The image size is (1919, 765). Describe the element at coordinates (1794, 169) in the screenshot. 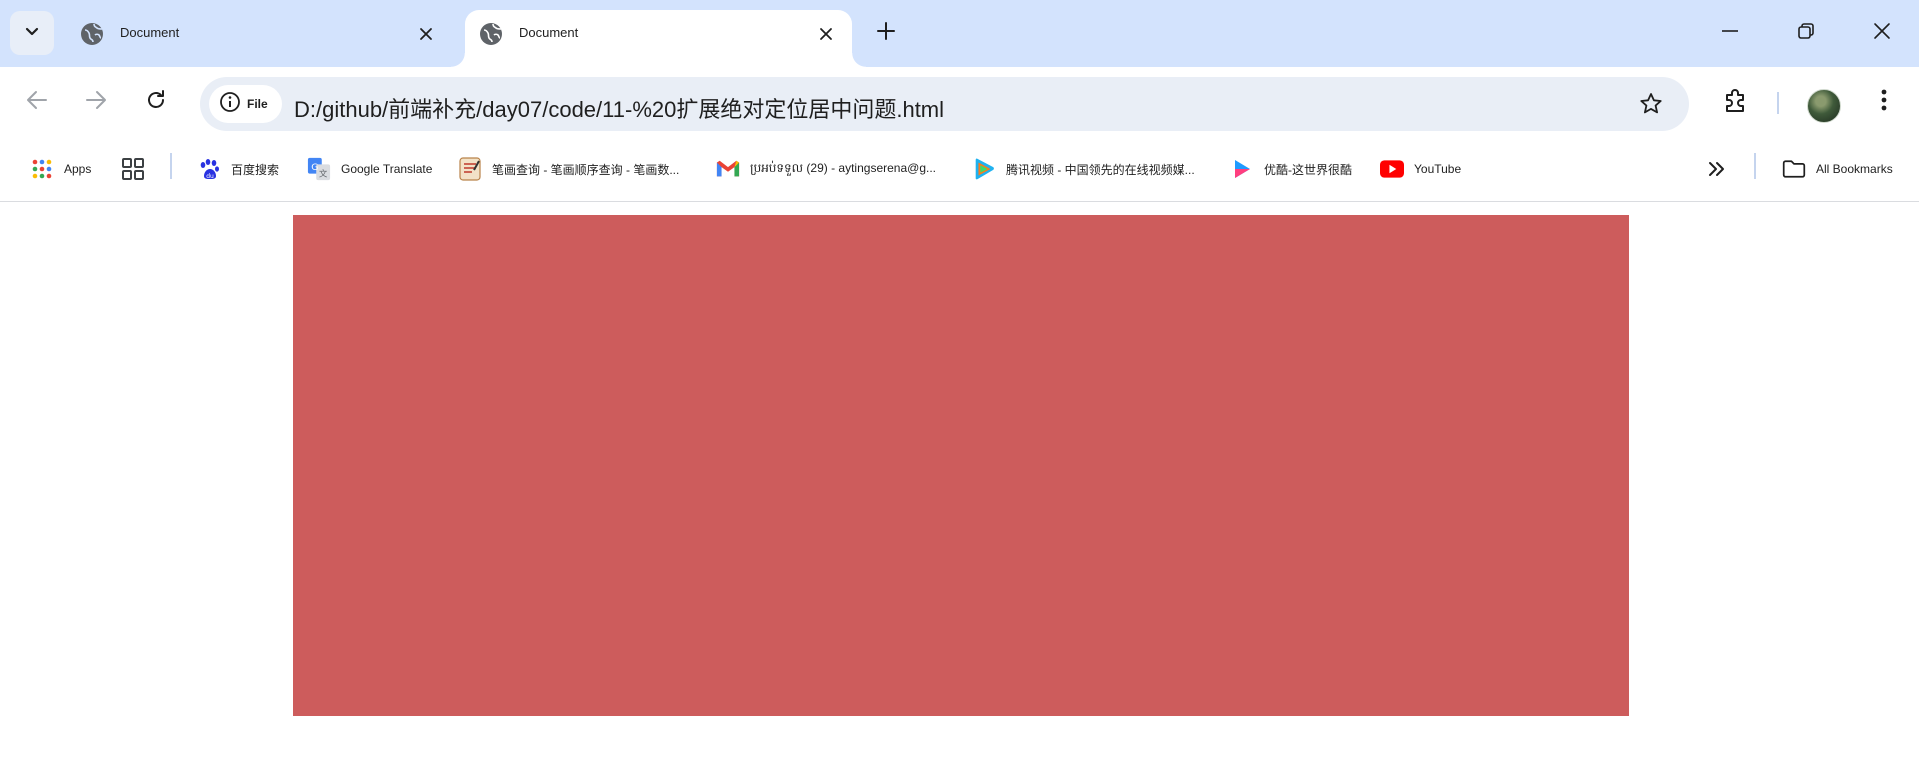

I see `folder-icon` at that location.